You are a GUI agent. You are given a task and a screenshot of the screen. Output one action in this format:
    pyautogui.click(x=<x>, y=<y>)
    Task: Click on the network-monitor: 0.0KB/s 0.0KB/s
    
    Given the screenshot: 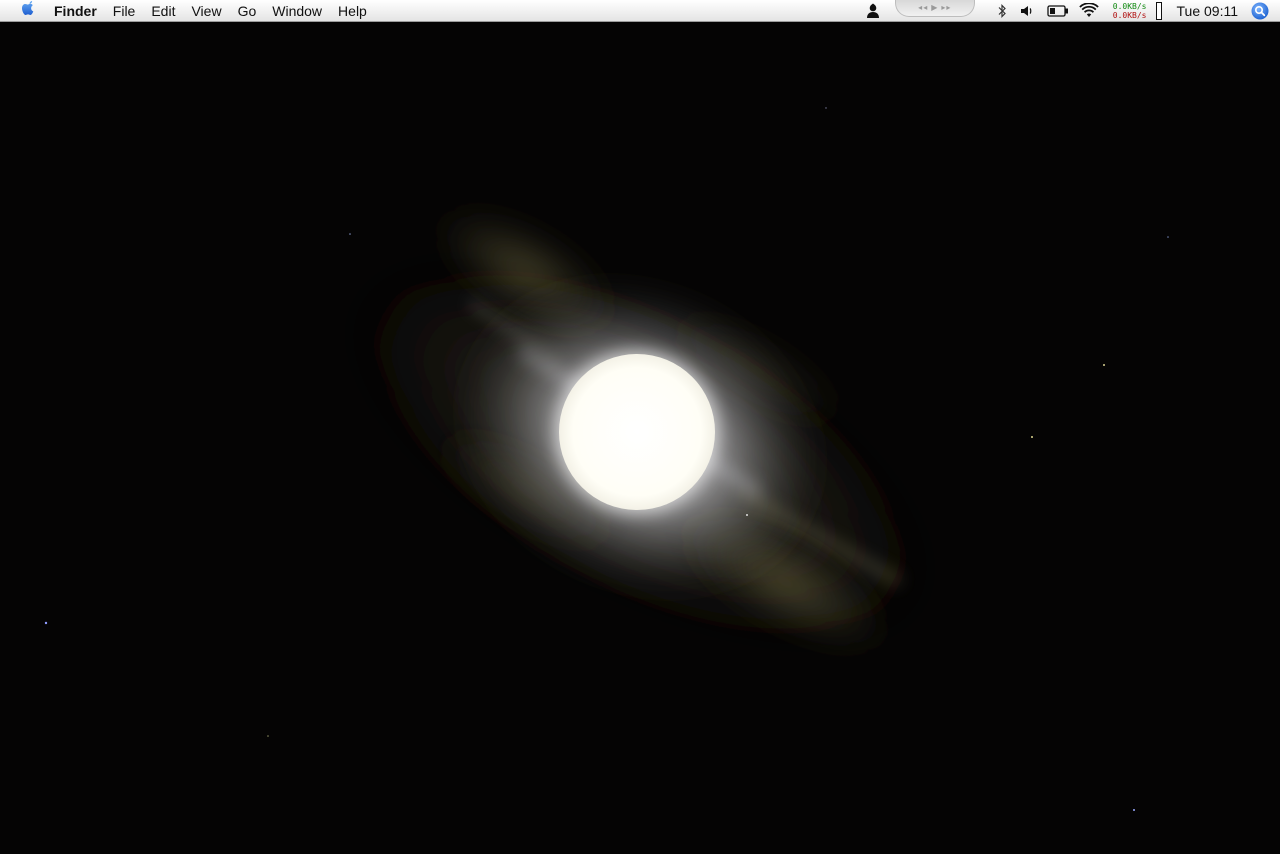 What is the action you would take?
    pyautogui.click(x=1130, y=11)
    